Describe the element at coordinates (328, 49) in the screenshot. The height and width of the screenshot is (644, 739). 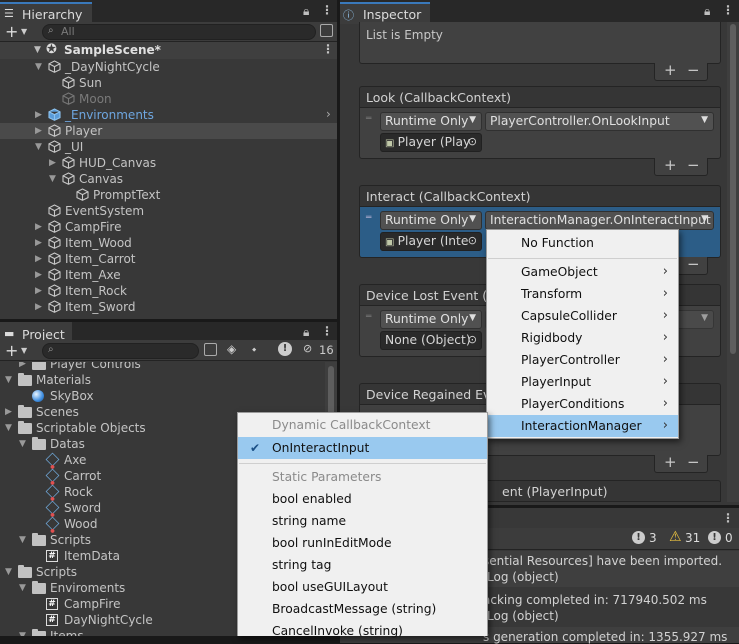
I see `scene-menu-icon: ⋮` at that location.